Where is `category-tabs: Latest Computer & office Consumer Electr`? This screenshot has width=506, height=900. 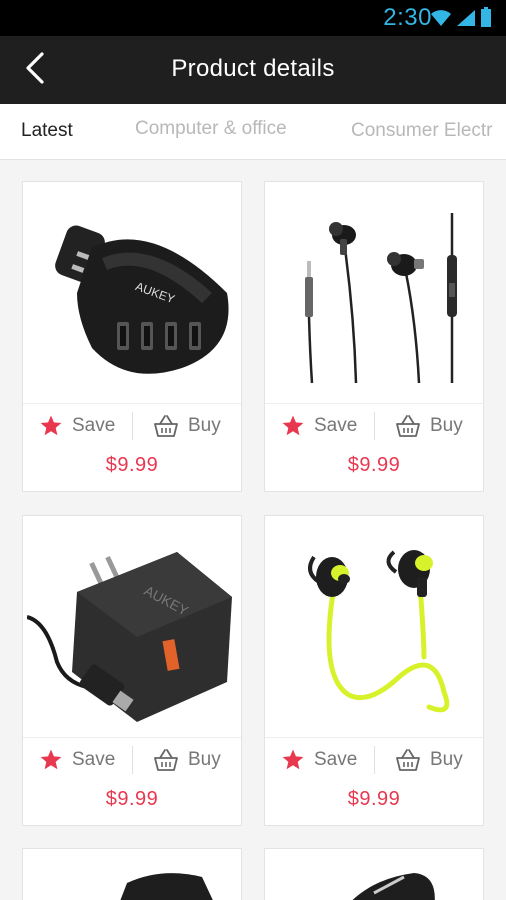
category-tabs: Latest Computer & office Consumer Electr is located at coordinates (253, 132).